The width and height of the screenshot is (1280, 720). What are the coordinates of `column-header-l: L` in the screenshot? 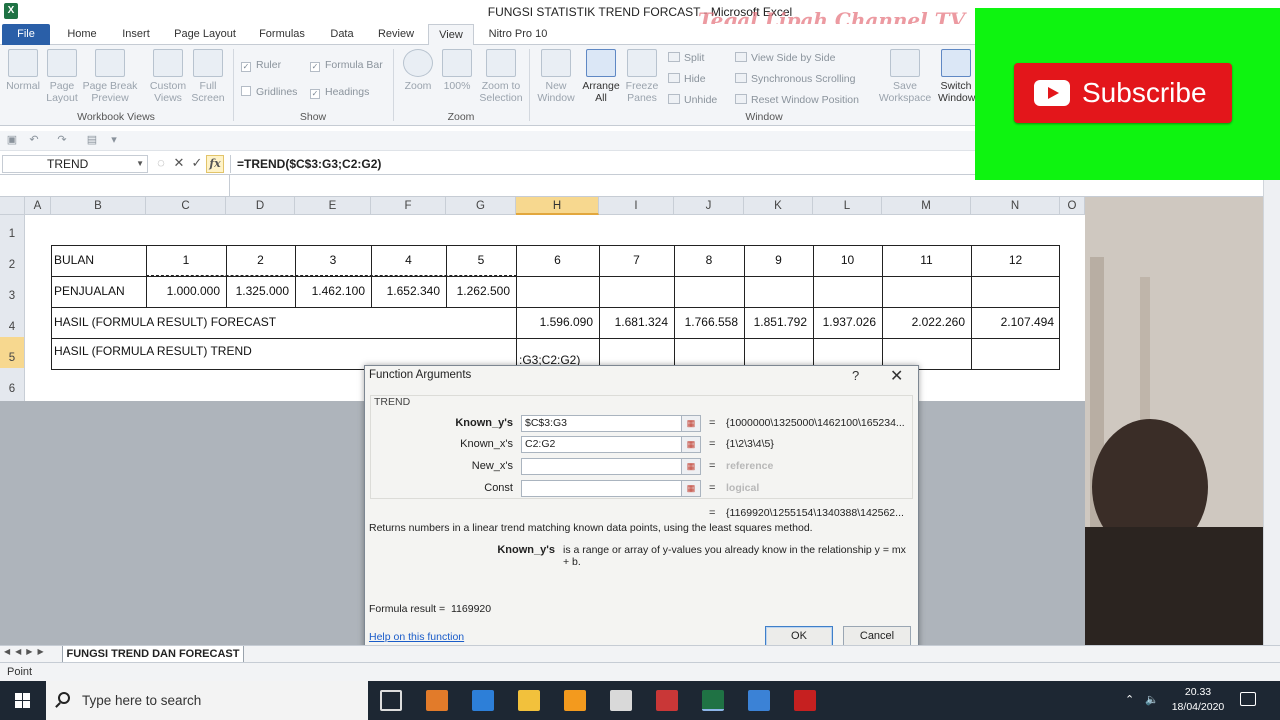 It's located at (847, 206).